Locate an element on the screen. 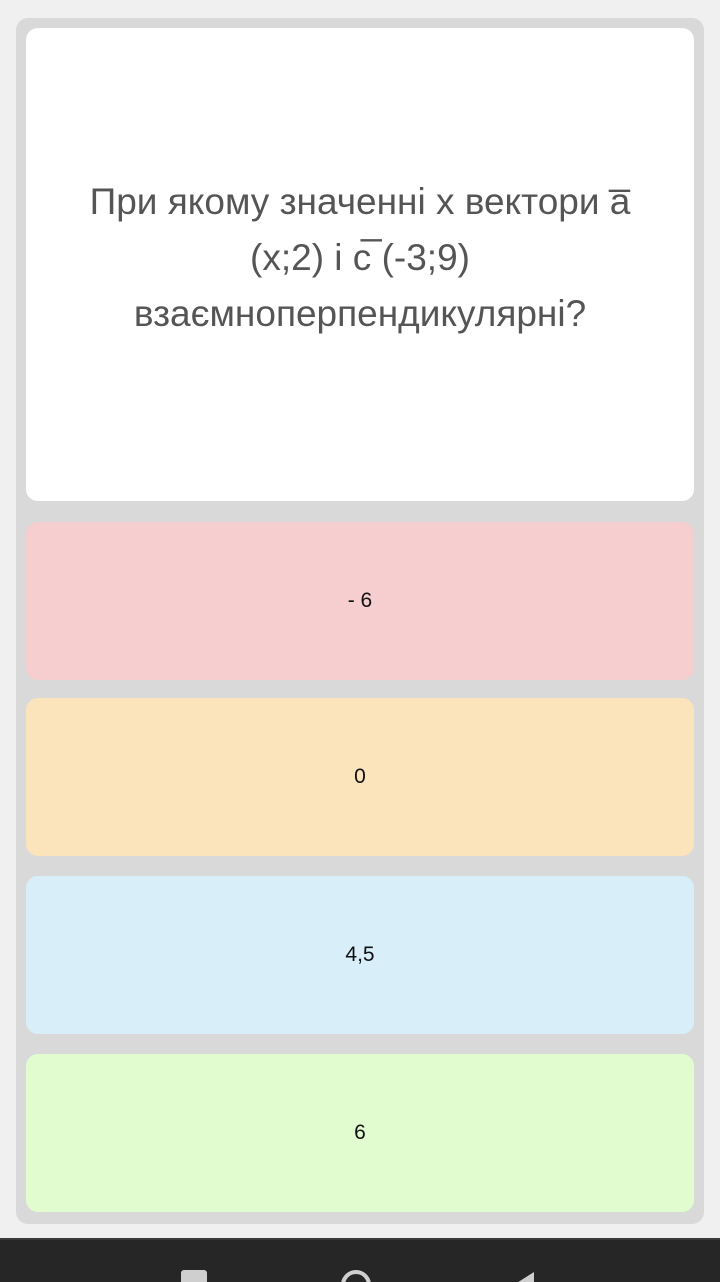 The image size is (720, 1282). answer-option-3: 4,5 is located at coordinates (360, 955).